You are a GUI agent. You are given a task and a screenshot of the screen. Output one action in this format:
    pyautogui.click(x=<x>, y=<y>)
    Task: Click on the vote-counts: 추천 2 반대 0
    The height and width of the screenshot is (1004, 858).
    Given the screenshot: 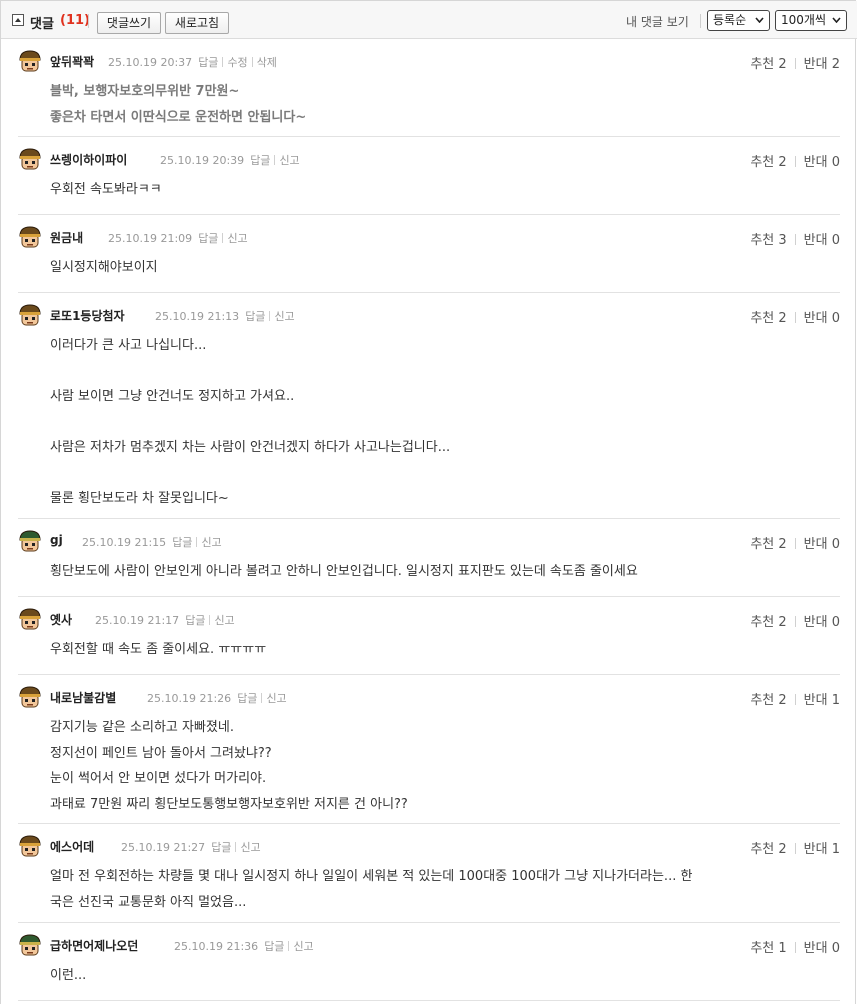 What is the action you would take?
    pyautogui.click(x=795, y=542)
    